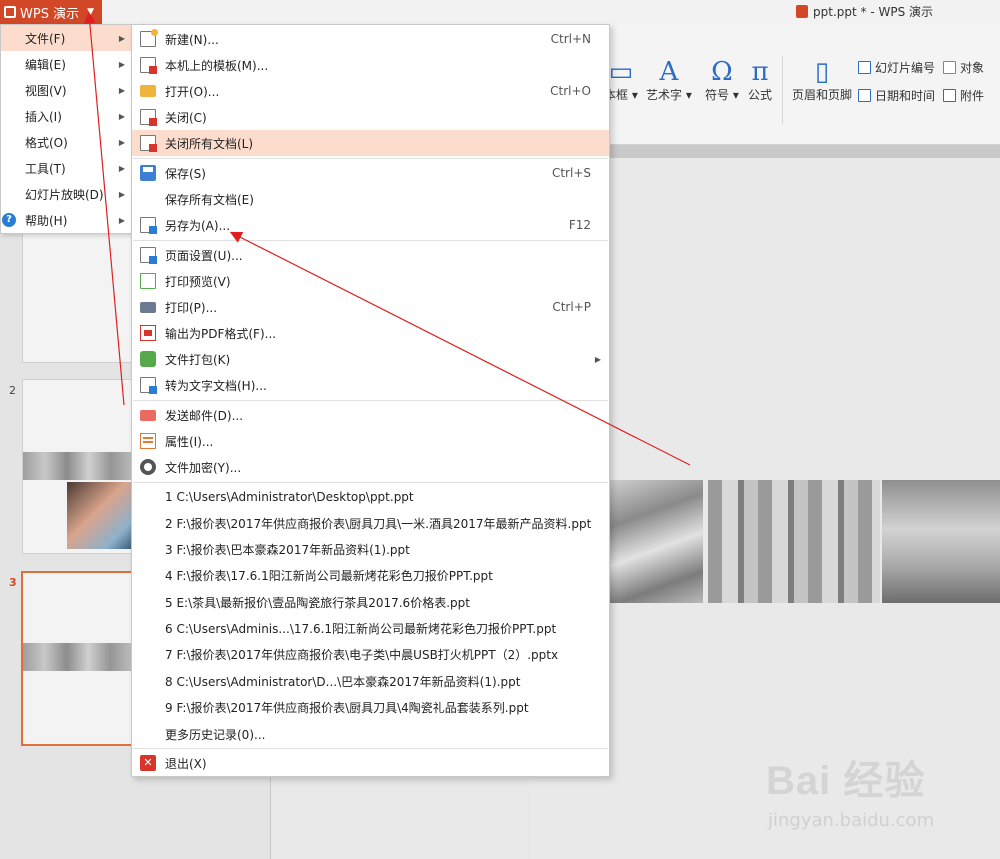  I want to click on ribbon-object-button: 对象, so click(963, 67).